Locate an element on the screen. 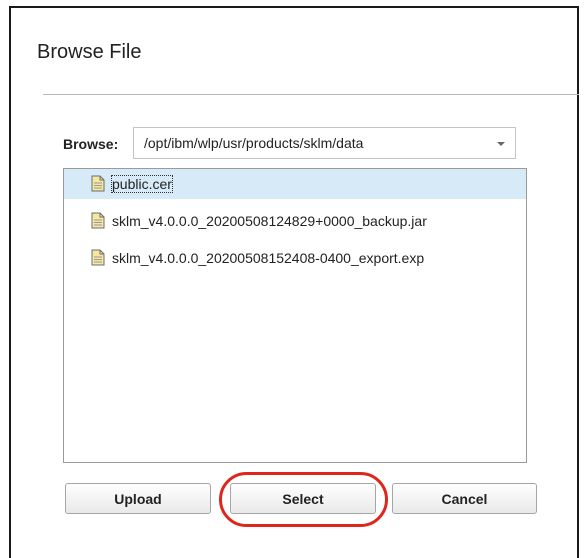 This screenshot has height=558, width=585. chevron-down-icon is located at coordinates (501, 144).